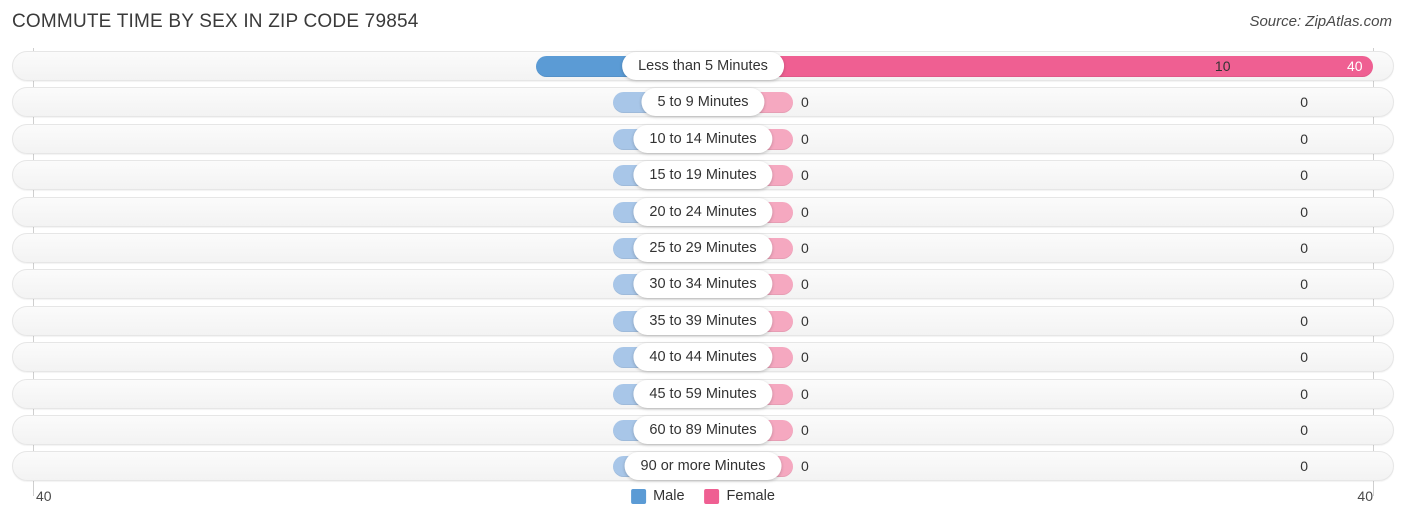  I want to click on chart-row: 0 0 5 to 9 Minutes, so click(703, 102).